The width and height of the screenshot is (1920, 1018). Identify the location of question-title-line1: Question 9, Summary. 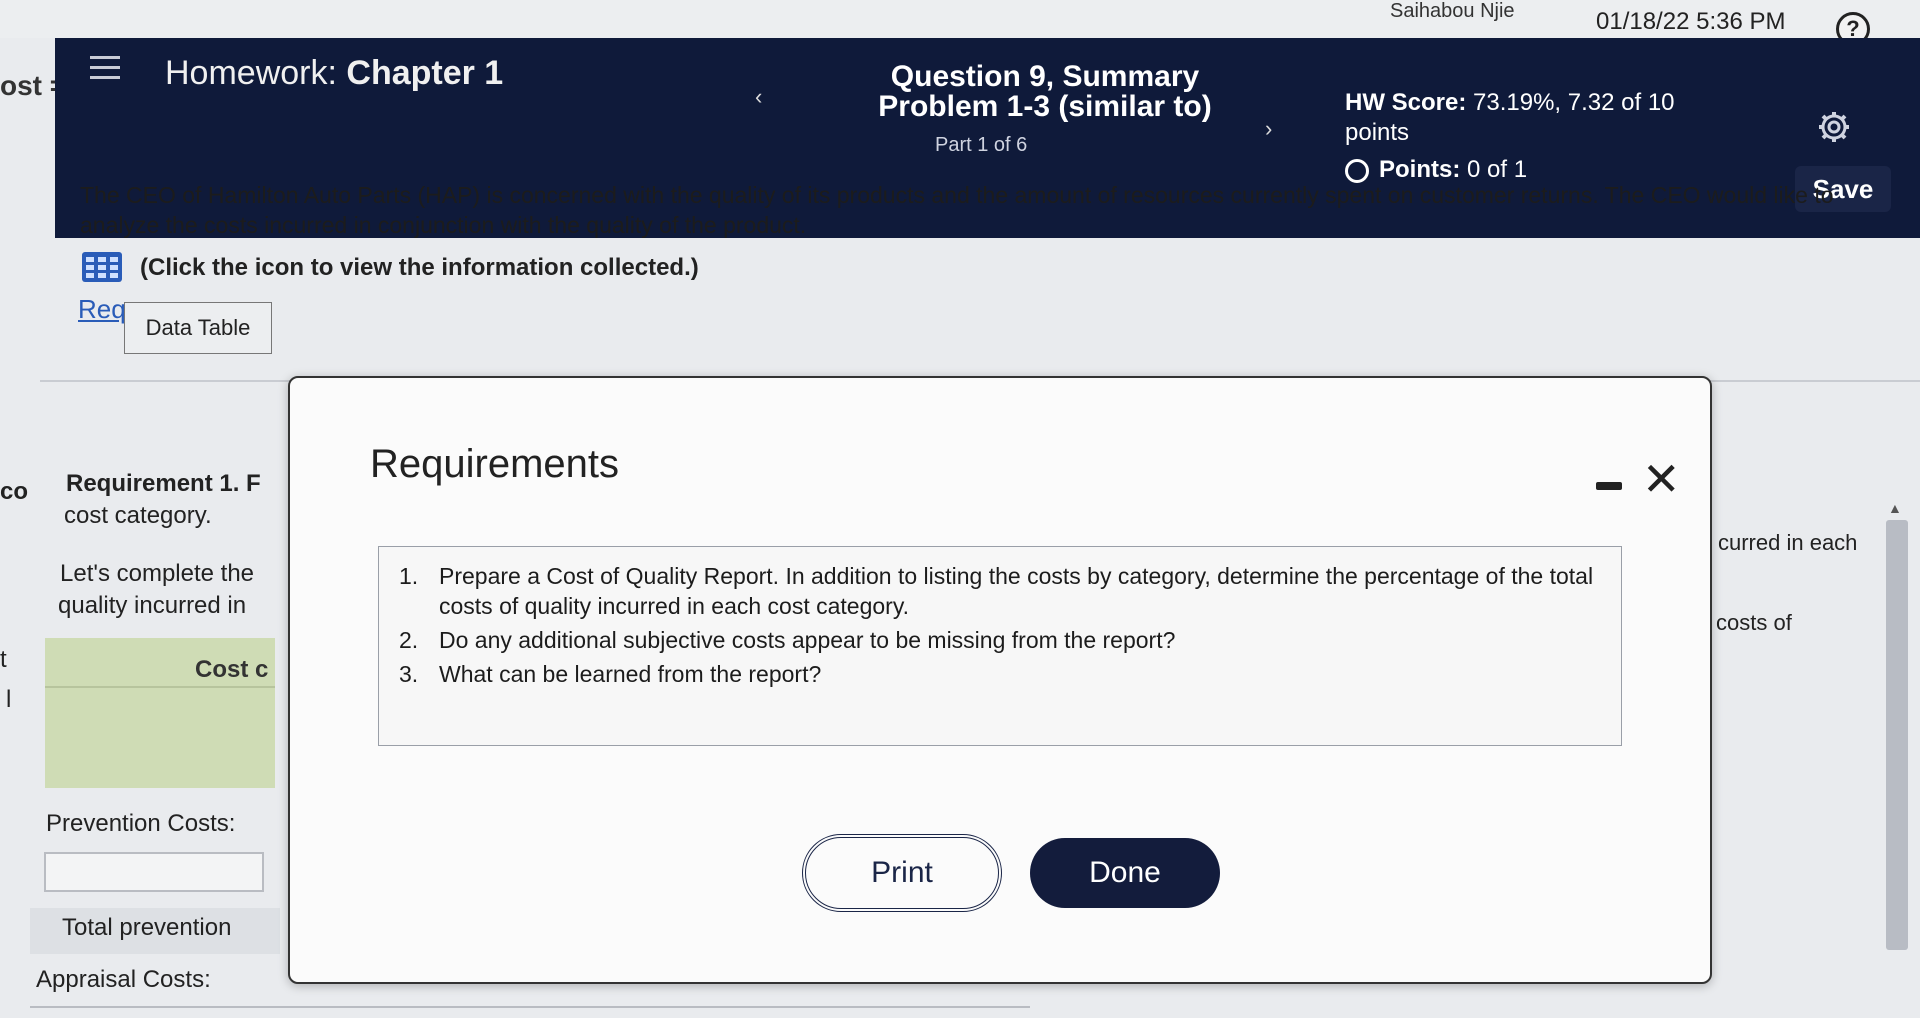
(1045, 76).